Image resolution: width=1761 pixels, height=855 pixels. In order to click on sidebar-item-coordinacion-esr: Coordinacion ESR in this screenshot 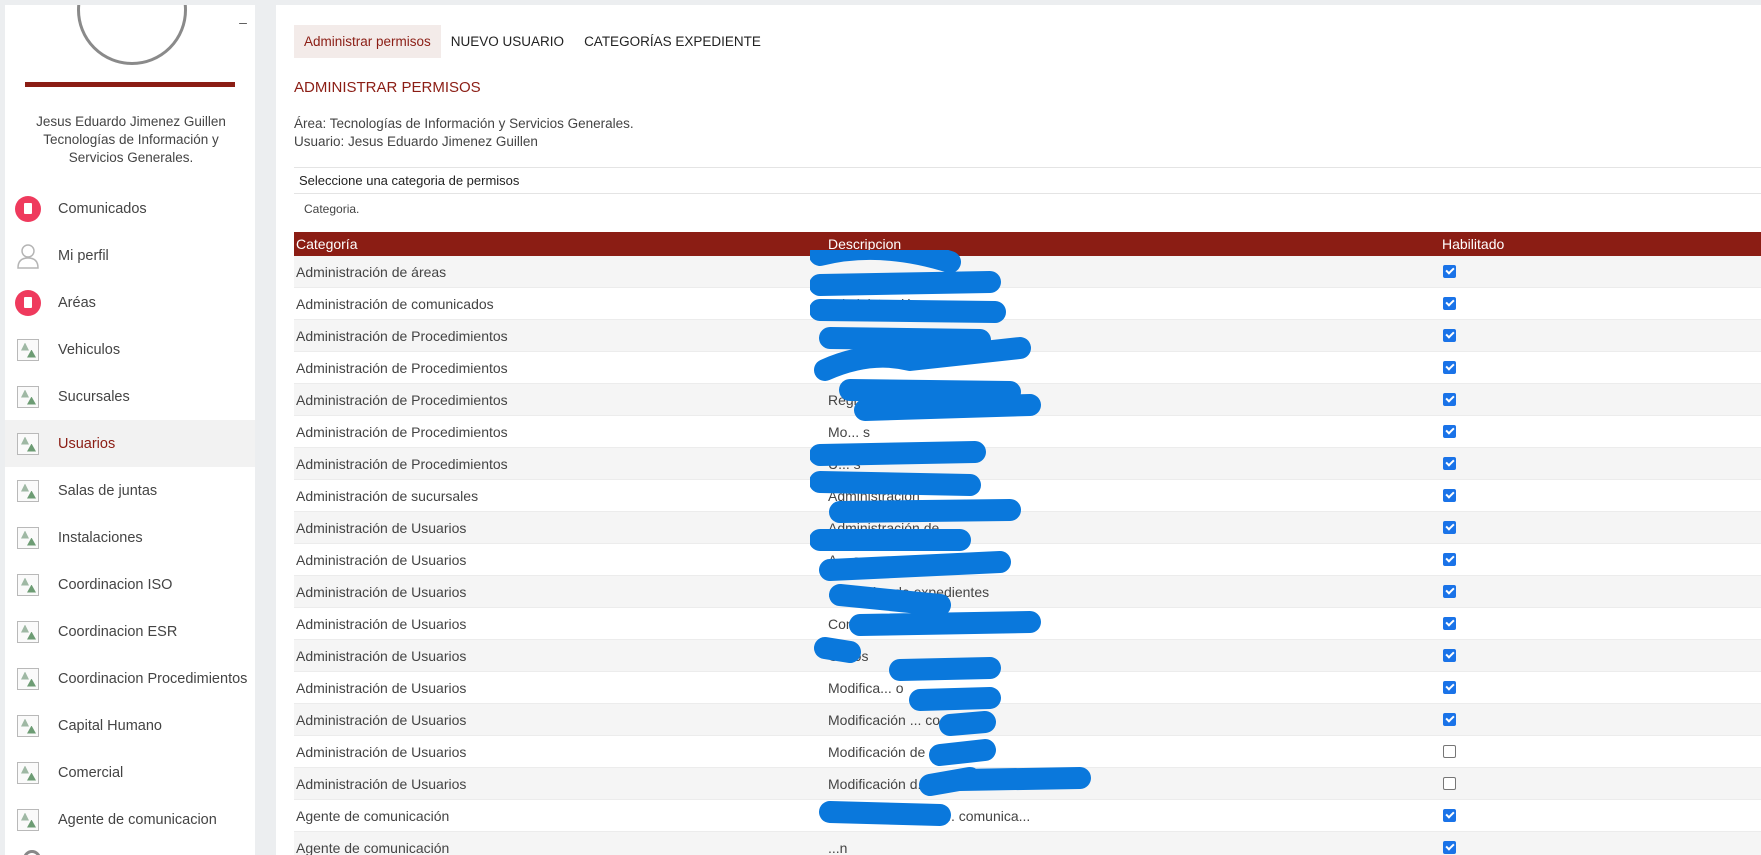, I will do `click(130, 631)`.